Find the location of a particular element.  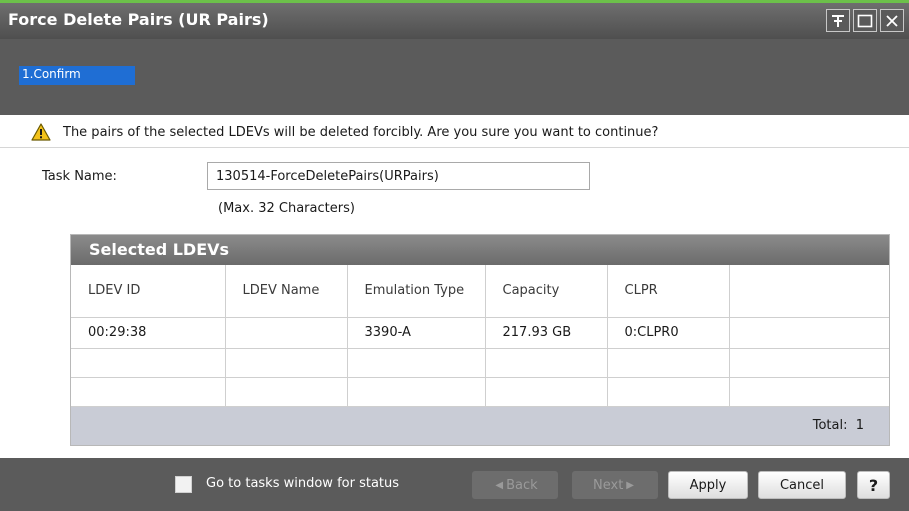

back-button: ◀ Back is located at coordinates (515, 485).